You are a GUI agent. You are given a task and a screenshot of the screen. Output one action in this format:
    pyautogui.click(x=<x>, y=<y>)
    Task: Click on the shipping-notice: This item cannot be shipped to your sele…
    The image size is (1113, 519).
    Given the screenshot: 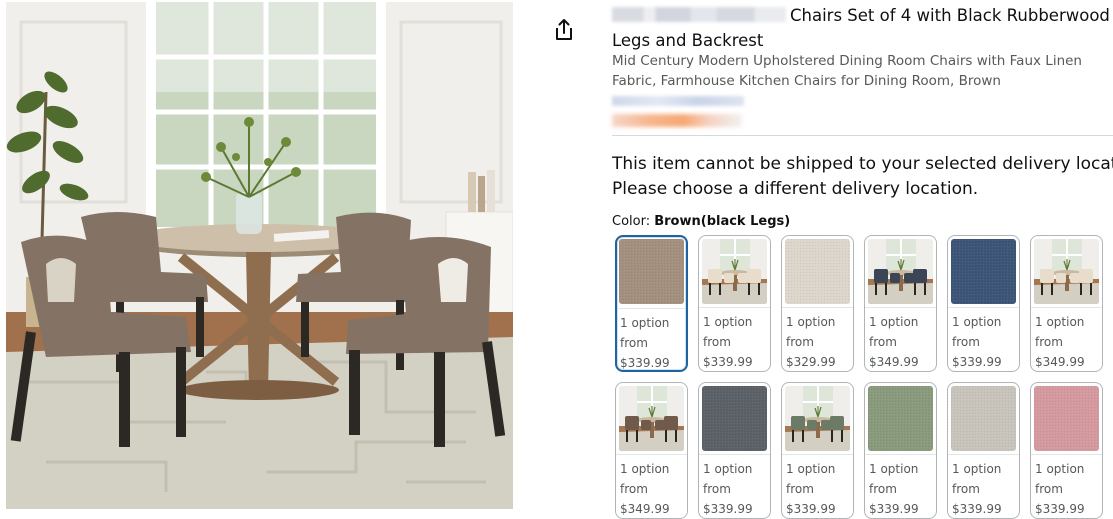 What is the action you would take?
    pyautogui.click(x=862, y=177)
    